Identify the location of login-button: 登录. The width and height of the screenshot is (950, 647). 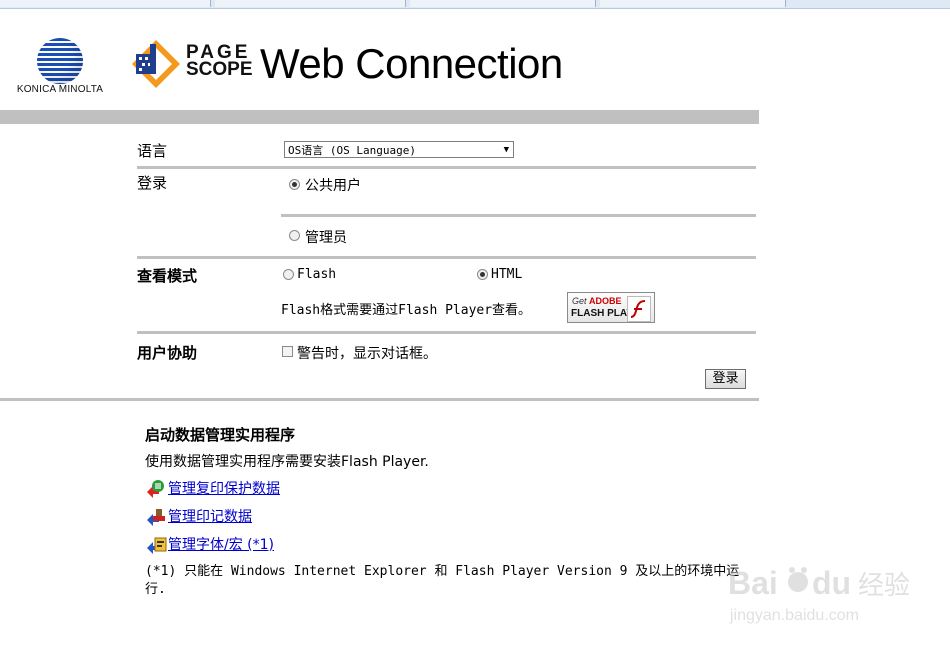
(725, 379).